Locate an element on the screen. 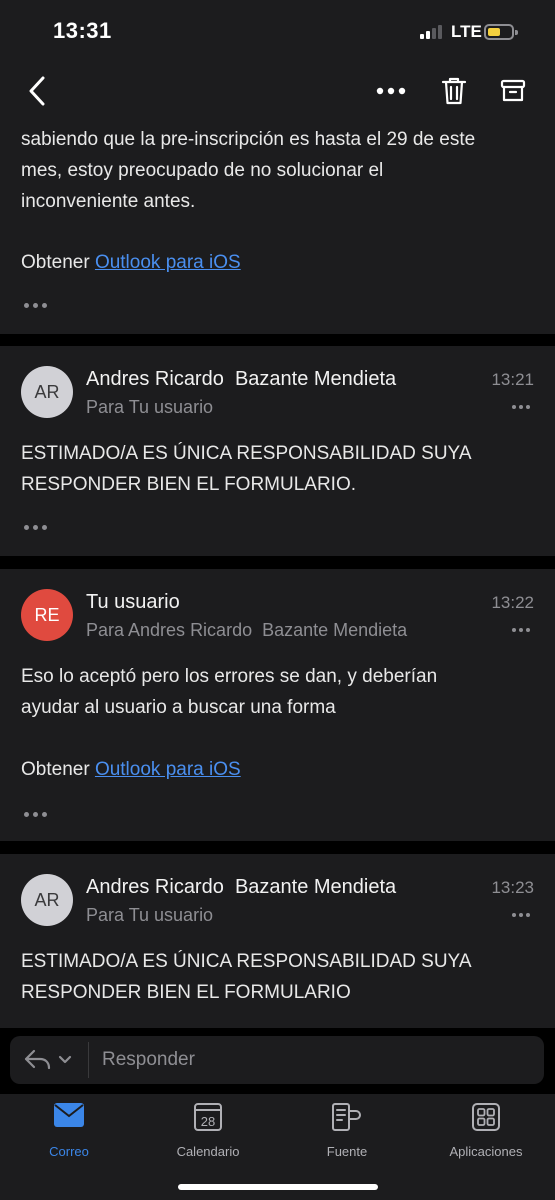 This screenshot has width=555, height=1200. tab-calendario: 28 Calendario is located at coordinates (208, 1130).